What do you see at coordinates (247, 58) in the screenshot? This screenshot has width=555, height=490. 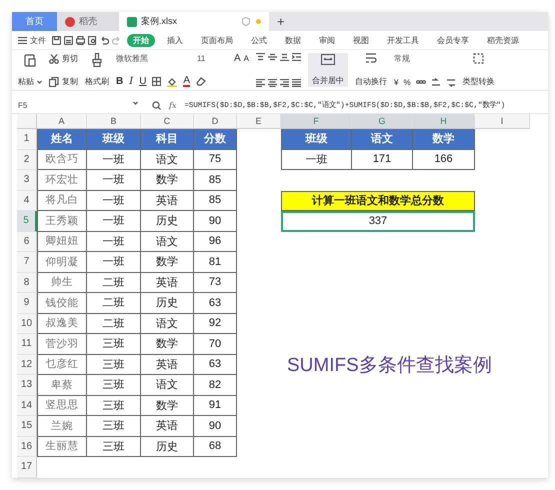 I see `shrink-font-button: A` at bounding box center [247, 58].